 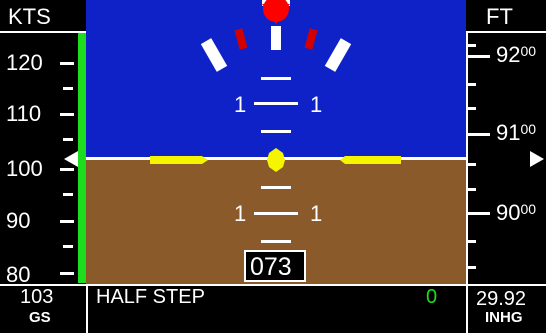 I want to click on bank-pointer-dot, so click(x=276, y=11).